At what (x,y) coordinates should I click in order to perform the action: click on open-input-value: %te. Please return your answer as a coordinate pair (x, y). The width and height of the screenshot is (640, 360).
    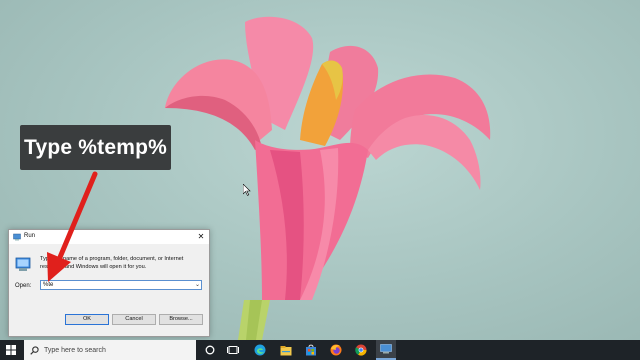
    Looking at the image, I should click on (48, 285).